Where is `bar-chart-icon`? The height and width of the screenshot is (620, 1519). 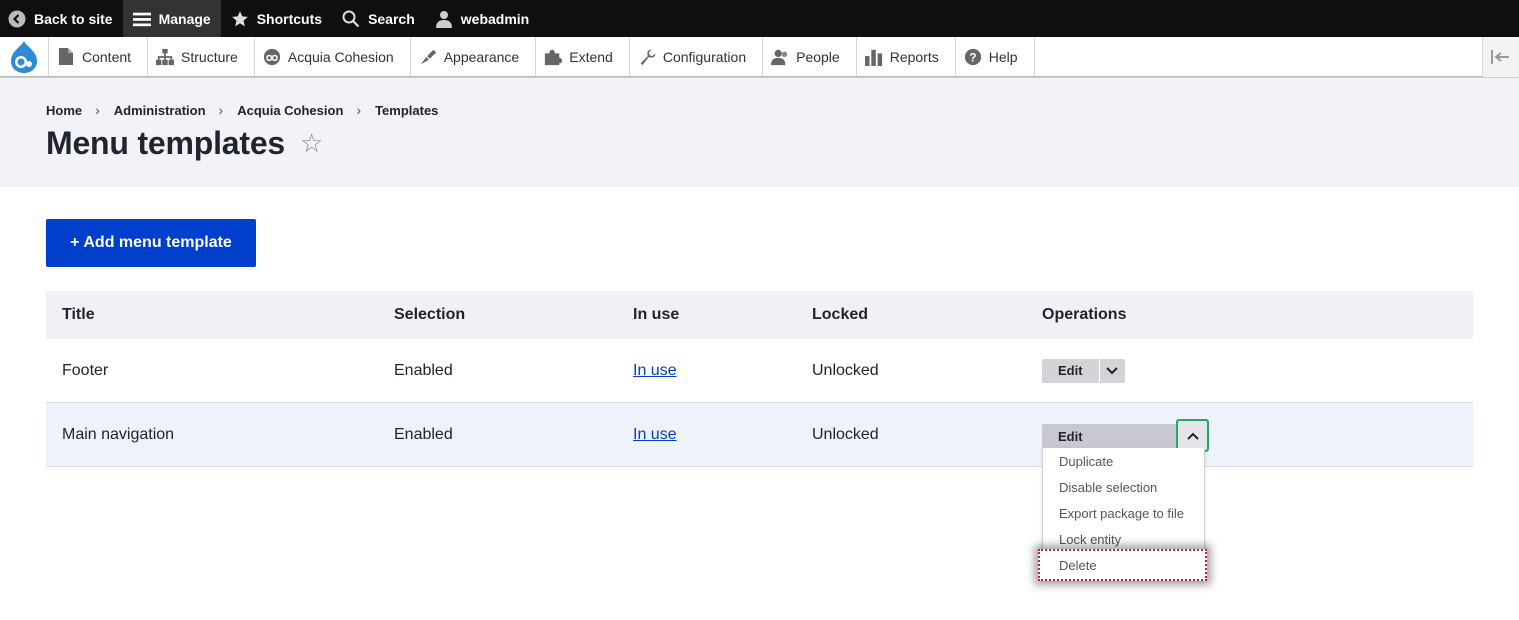
bar-chart-icon is located at coordinates (873, 57).